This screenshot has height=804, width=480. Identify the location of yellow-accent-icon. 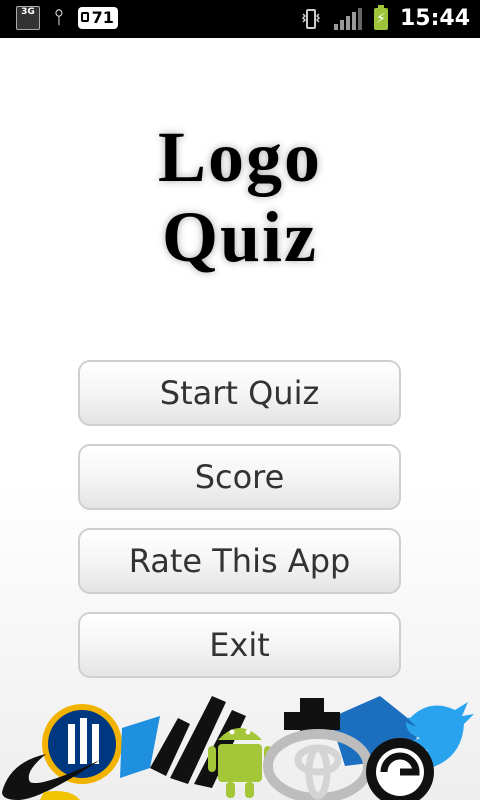
(60, 795).